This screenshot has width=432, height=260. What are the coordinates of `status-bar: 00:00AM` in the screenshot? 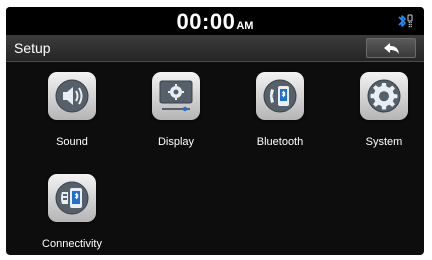 It's located at (215, 21).